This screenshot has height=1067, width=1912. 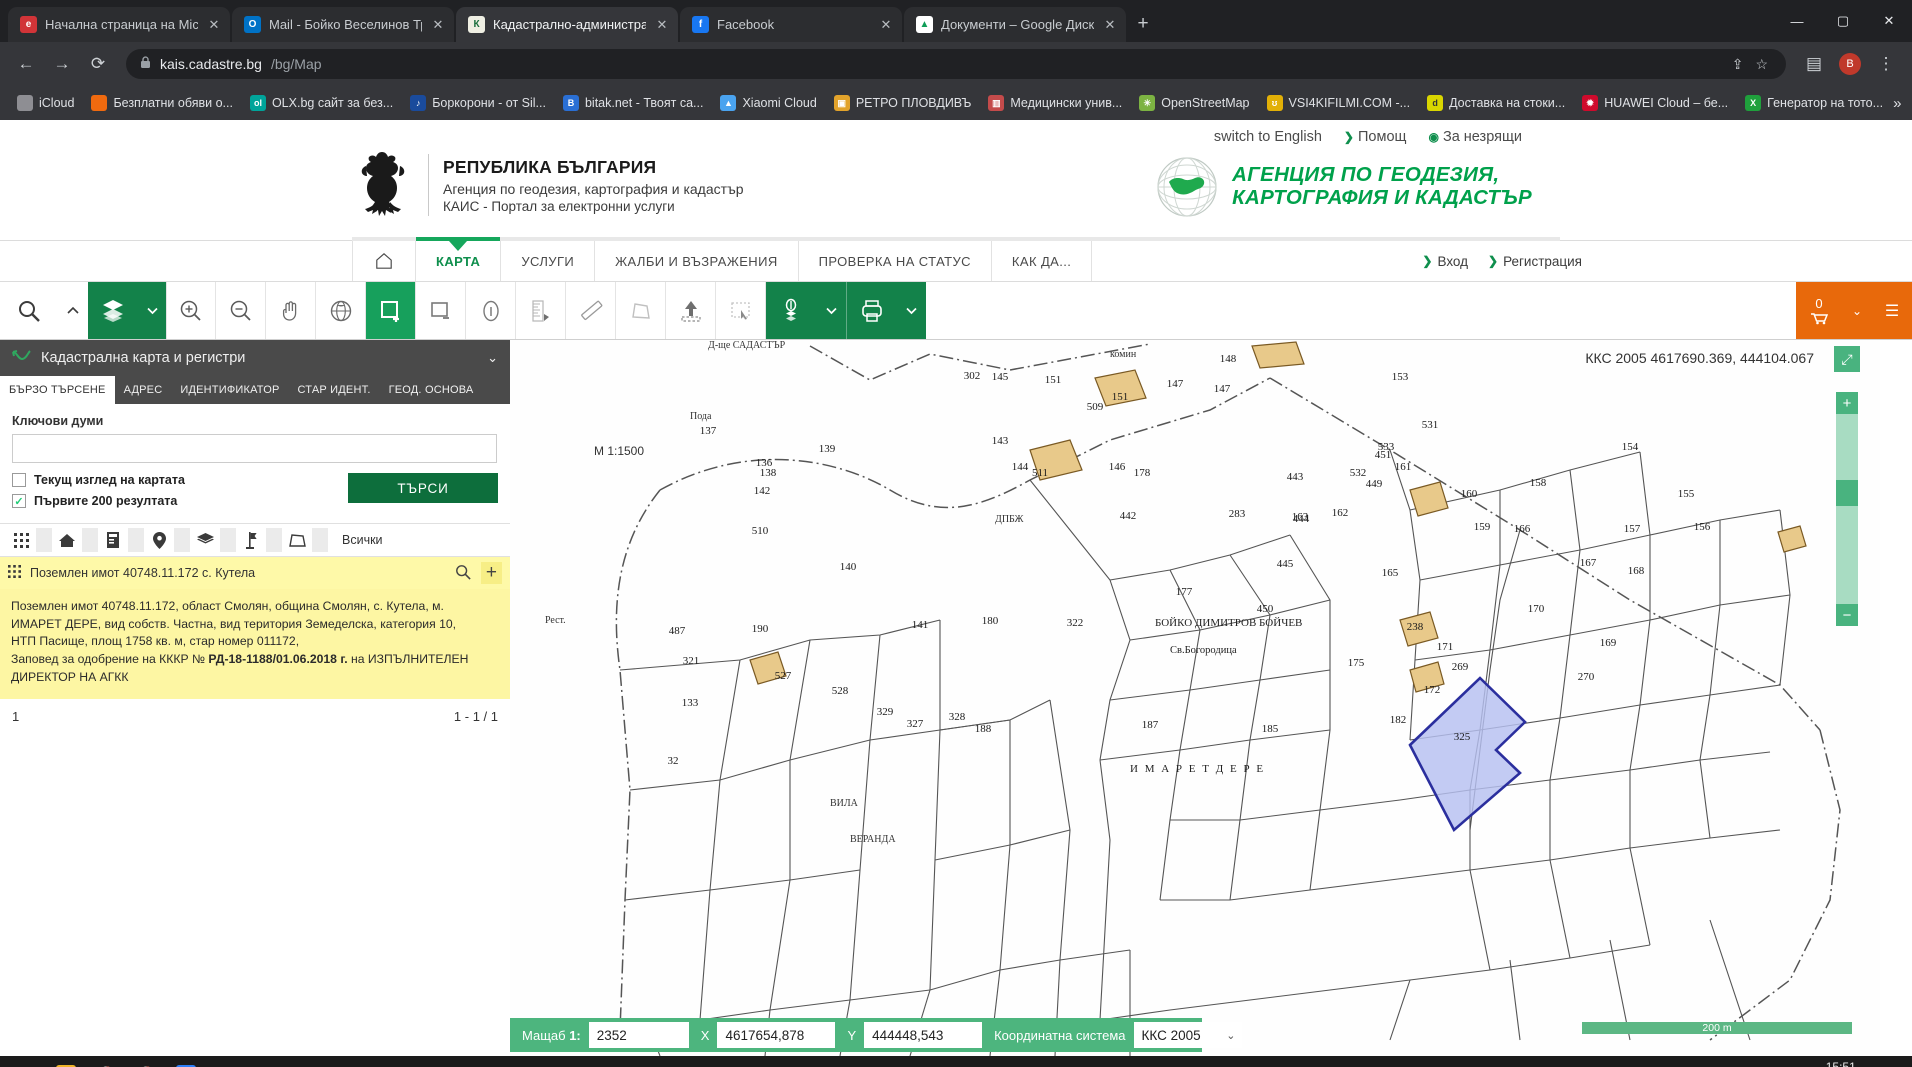 What do you see at coordinates (19, 501) in the screenshot?
I see `checkbox-first-200: ✓` at bounding box center [19, 501].